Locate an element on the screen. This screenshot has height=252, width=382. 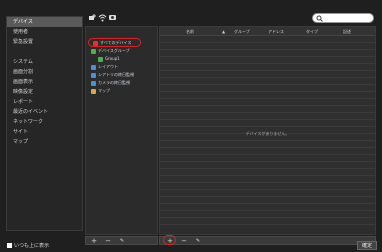
toolbar is located at coordinates (230, 18).